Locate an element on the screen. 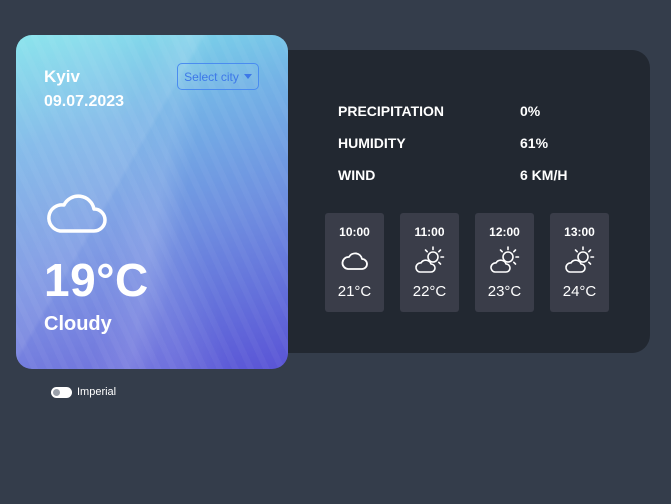  hour-time: 13:00 is located at coordinates (579, 232).